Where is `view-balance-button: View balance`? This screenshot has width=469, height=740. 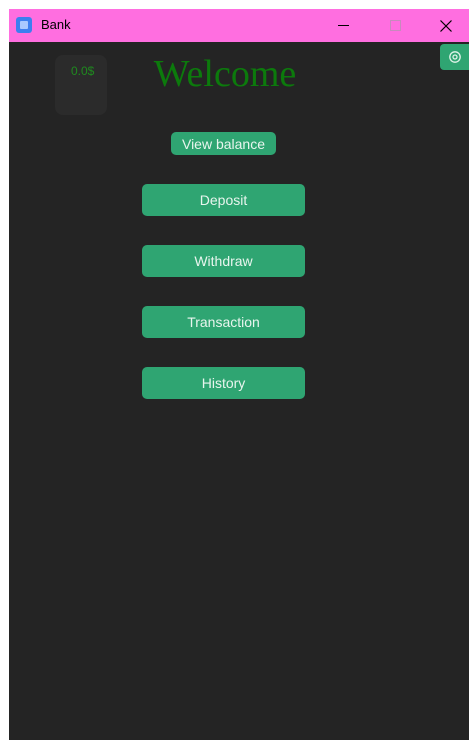
view-balance-button: View balance is located at coordinates (223, 143).